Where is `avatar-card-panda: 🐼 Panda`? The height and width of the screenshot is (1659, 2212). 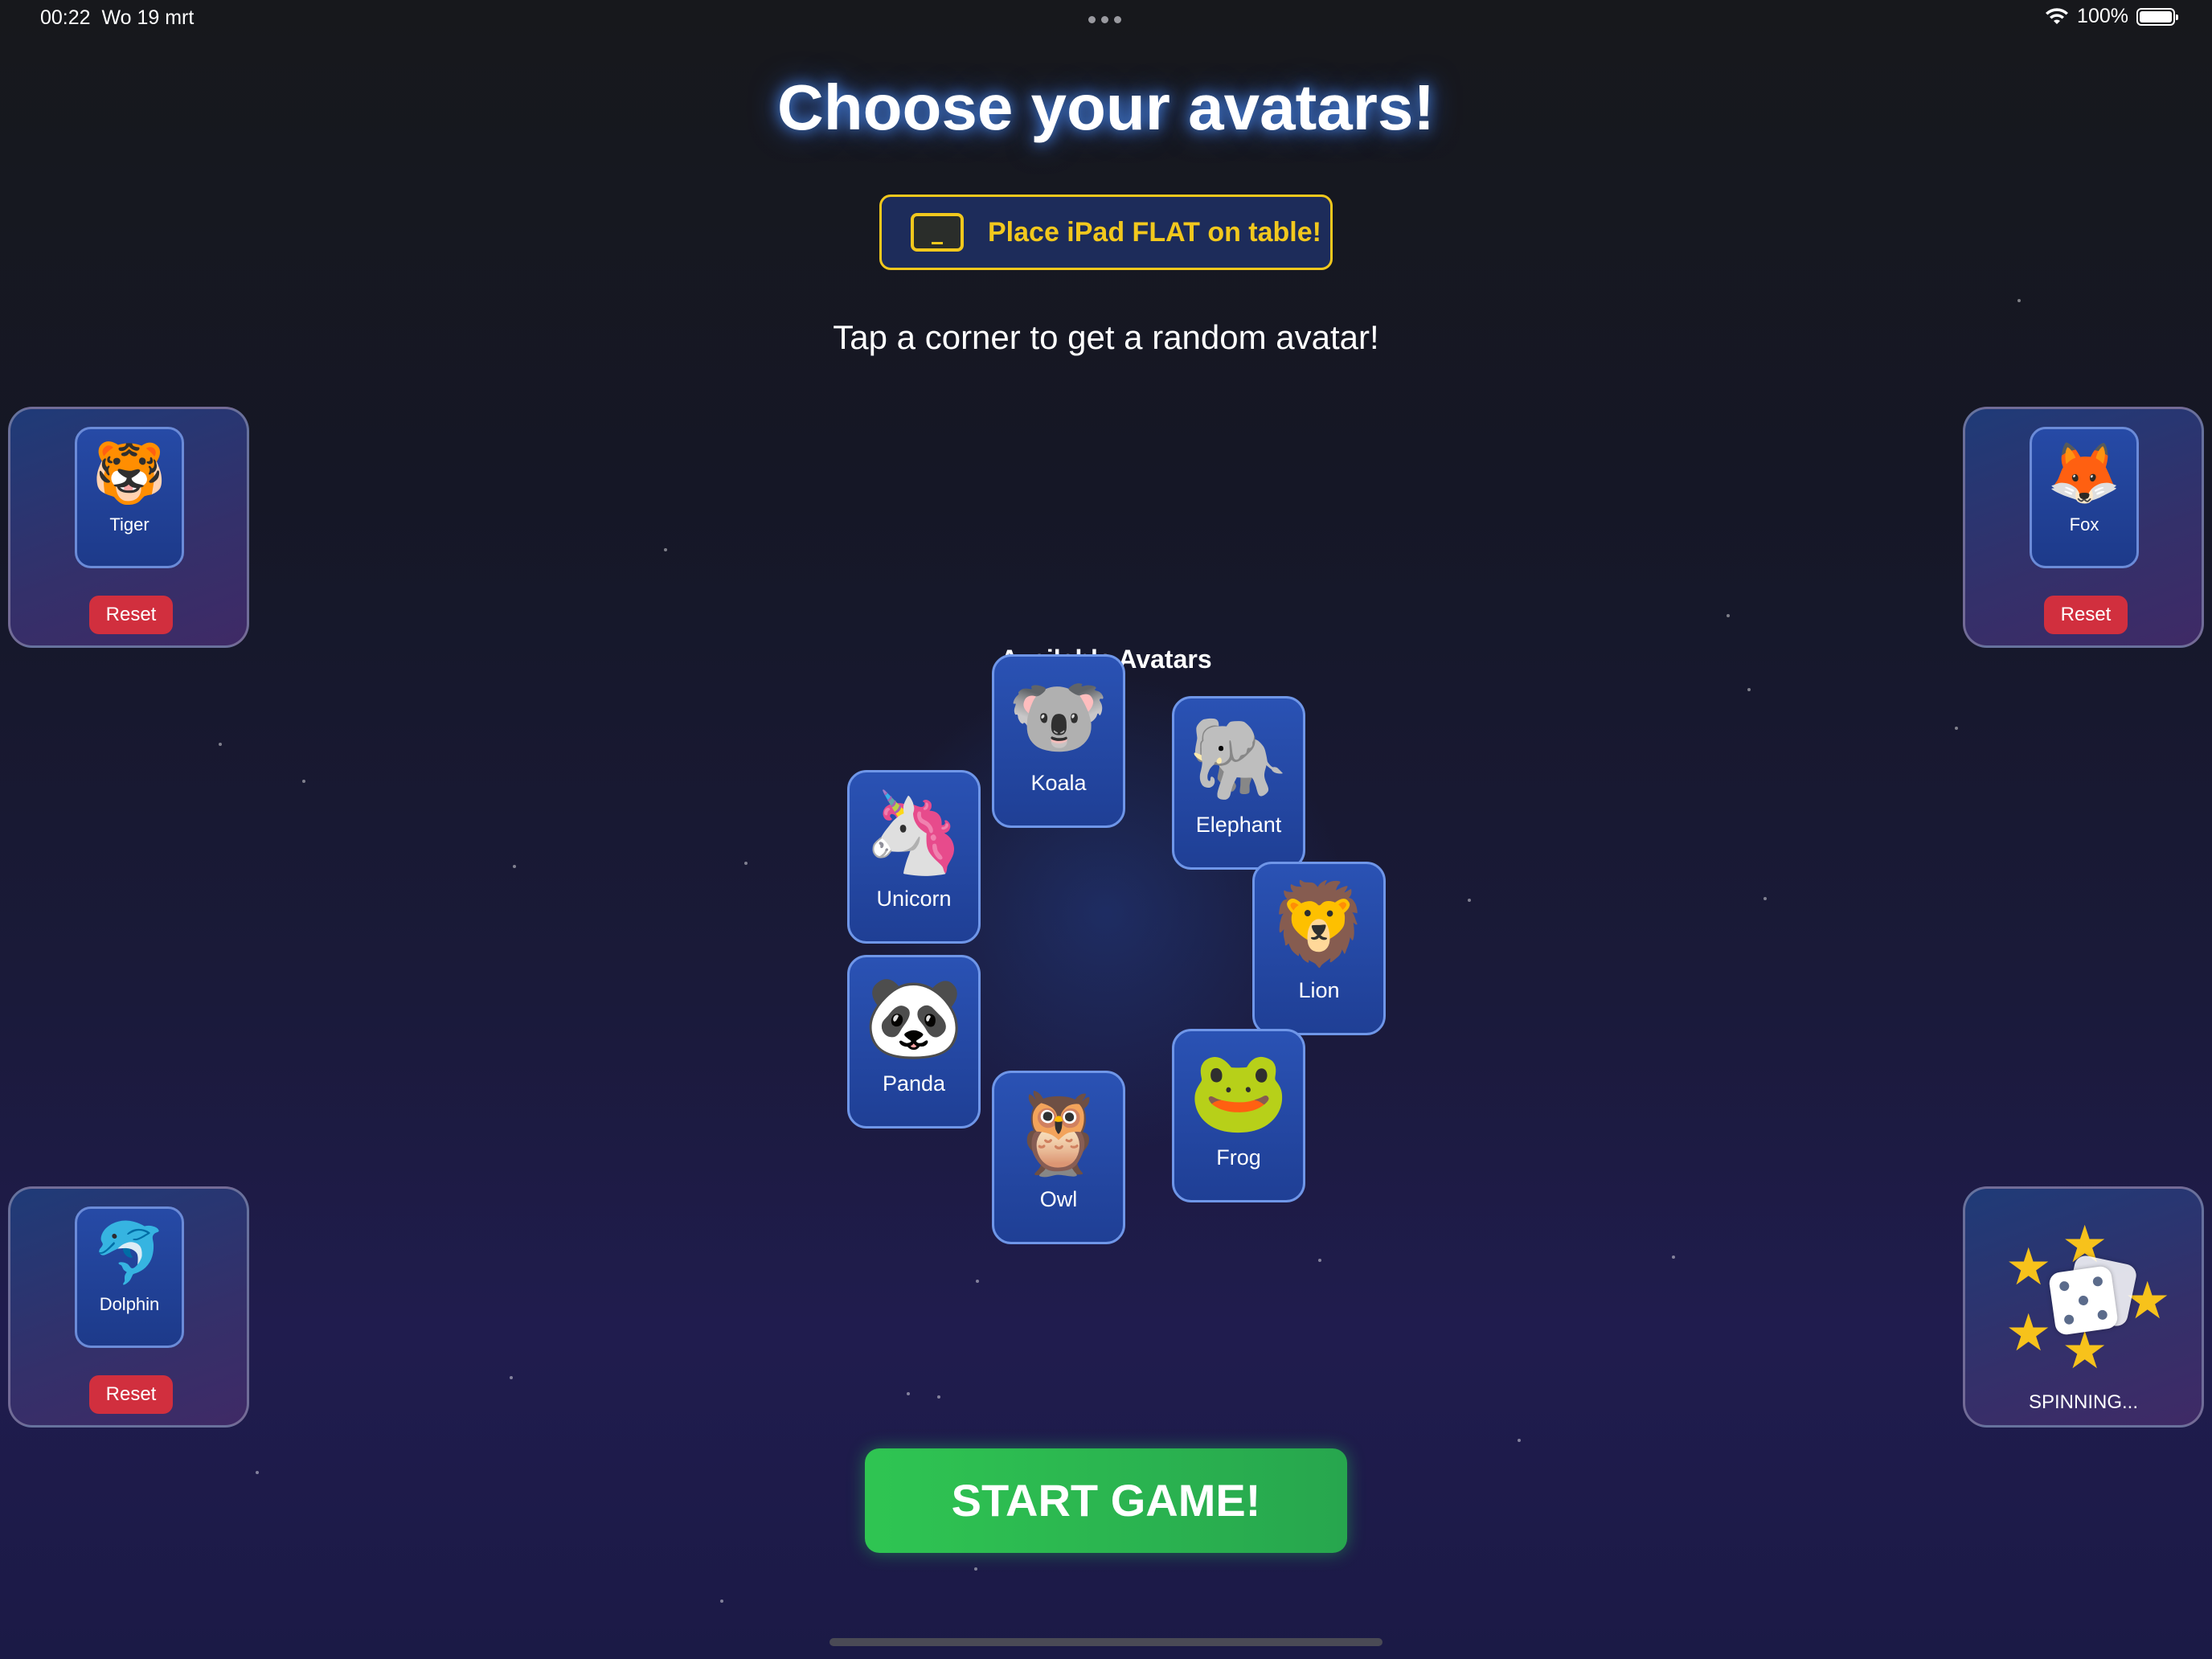
avatar-card-panda: 🐼 Panda is located at coordinates (914, 1042).